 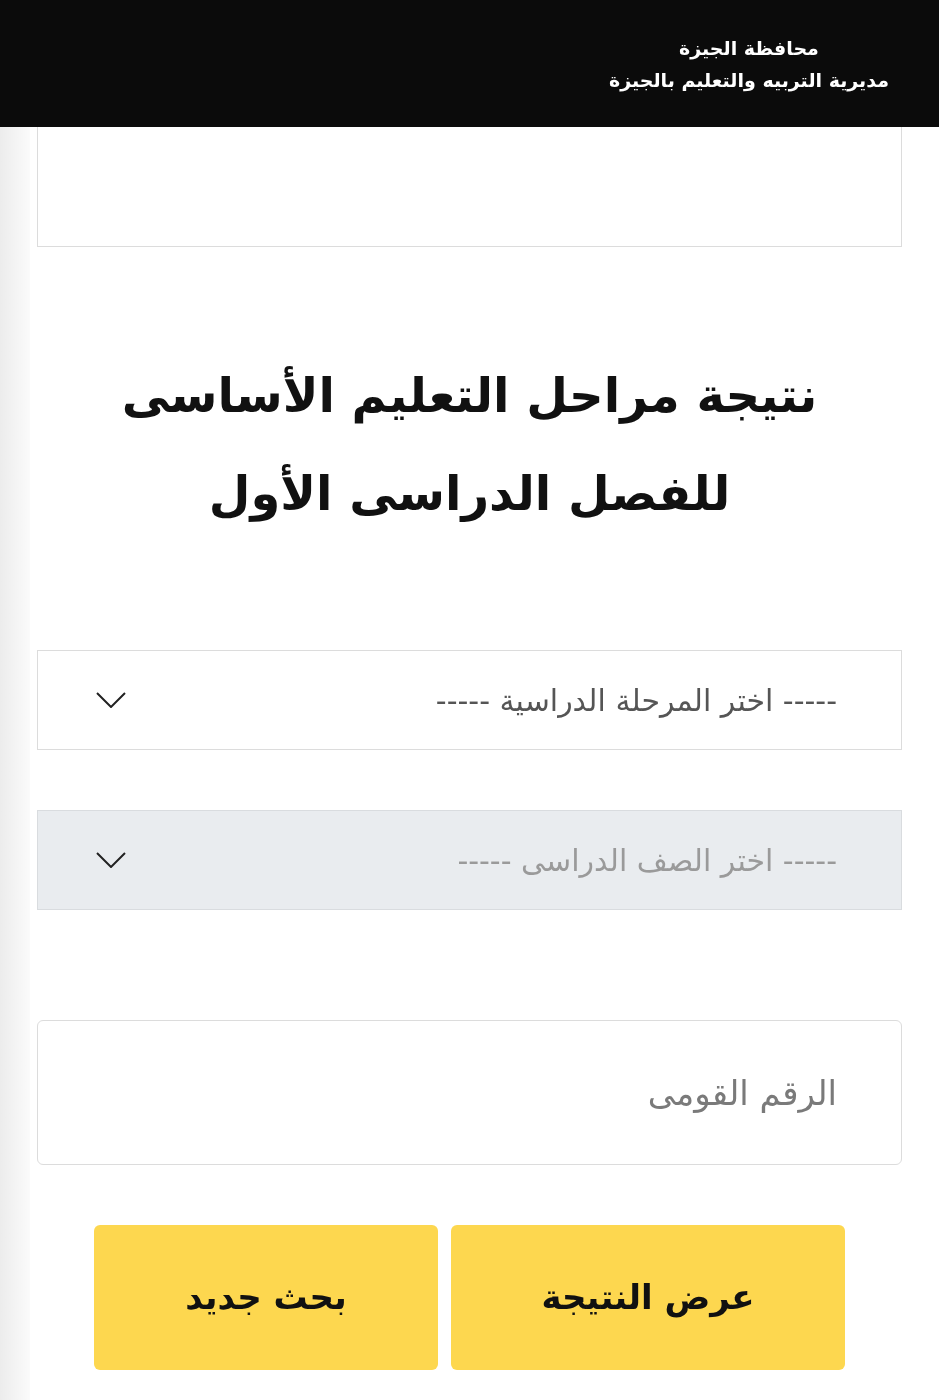 I want to click on header-title: محافظة الجيزة, so click(x=749, y=48).